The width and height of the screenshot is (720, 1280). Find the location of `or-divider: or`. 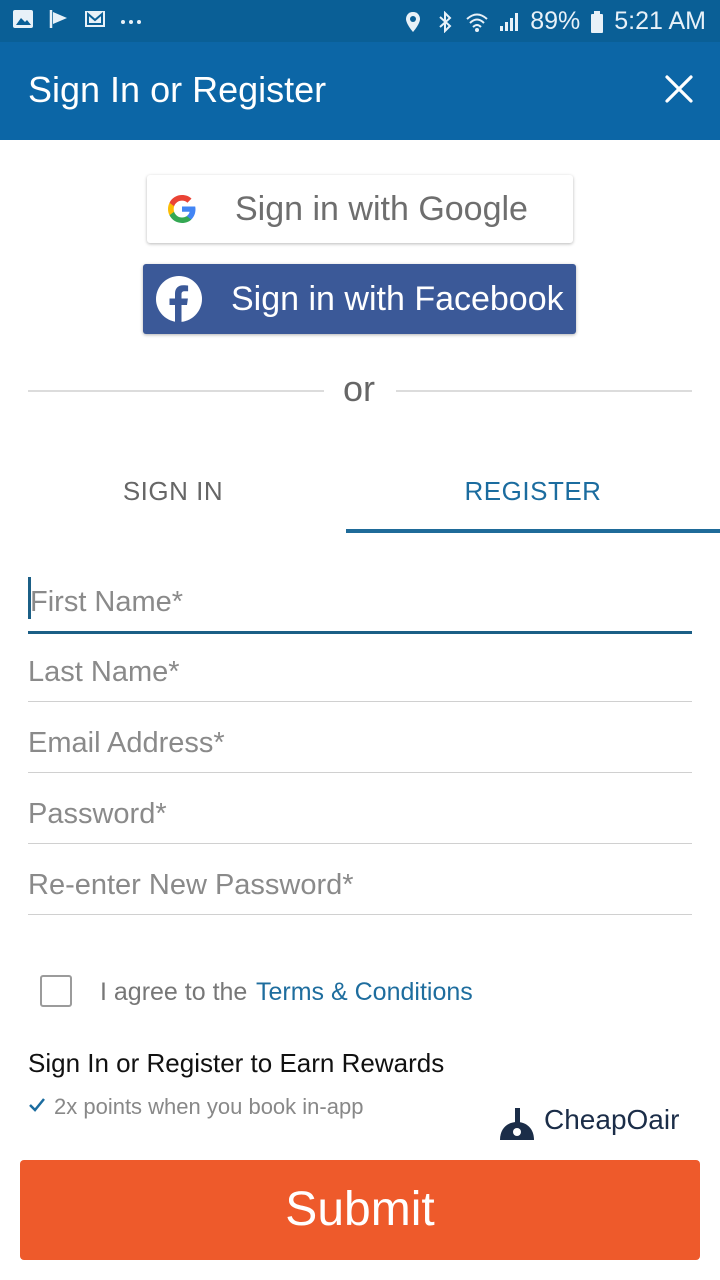

or-divider: or is located at coordinates (360, 391).